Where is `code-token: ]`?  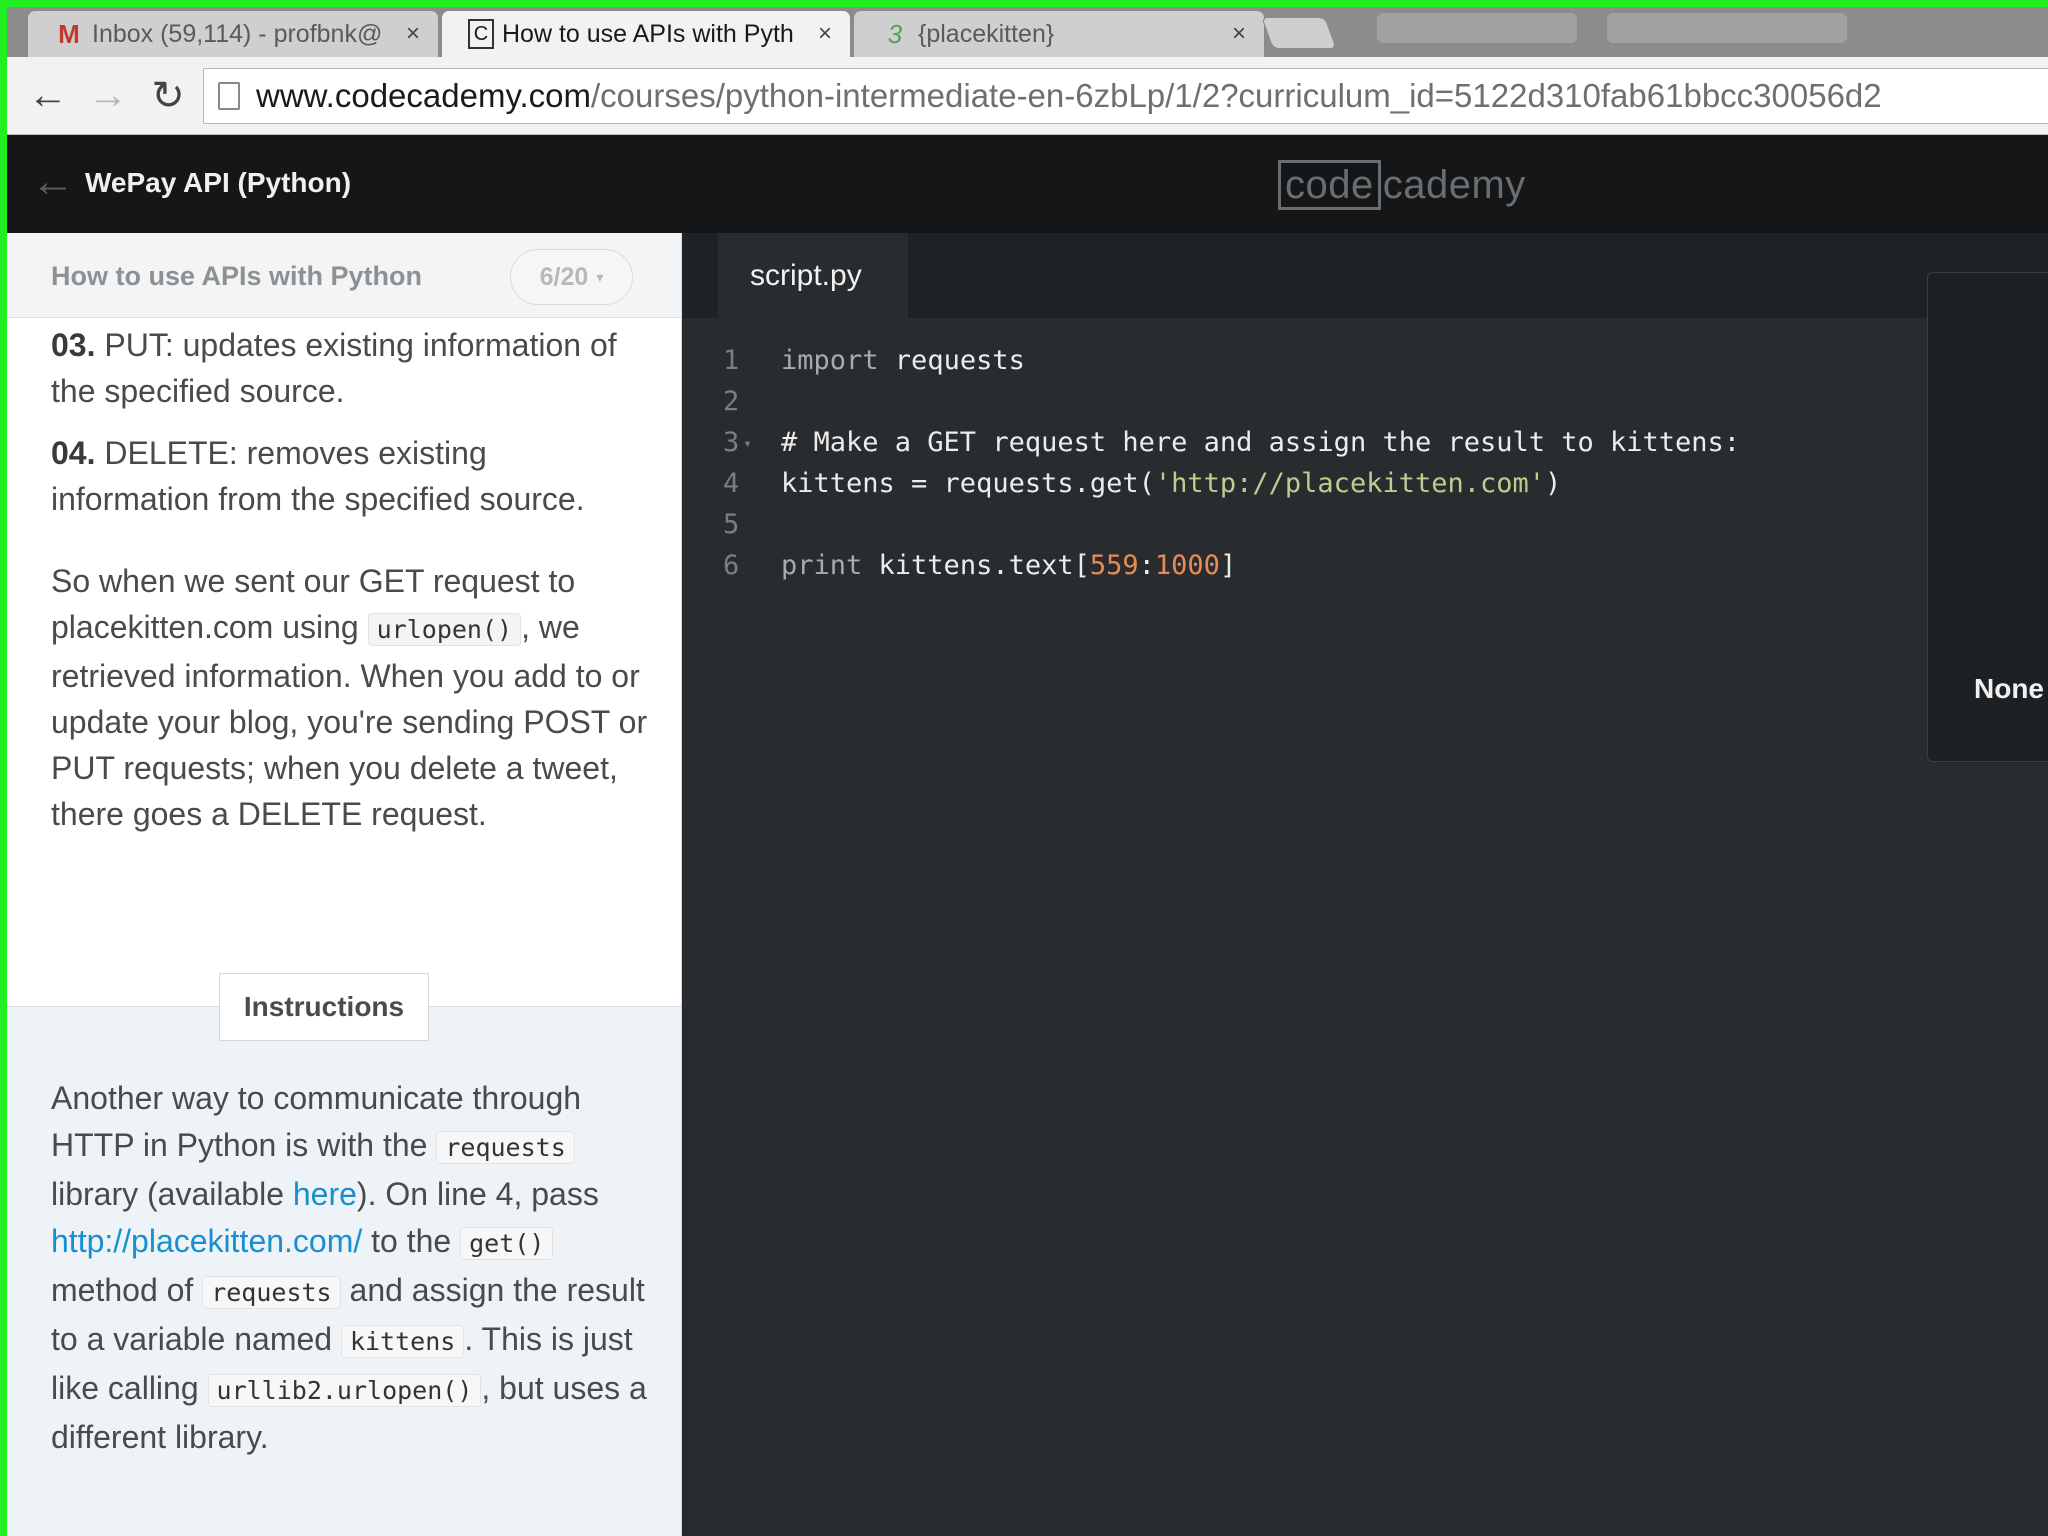 code-token: ] is located at coordinates (1228, 565).